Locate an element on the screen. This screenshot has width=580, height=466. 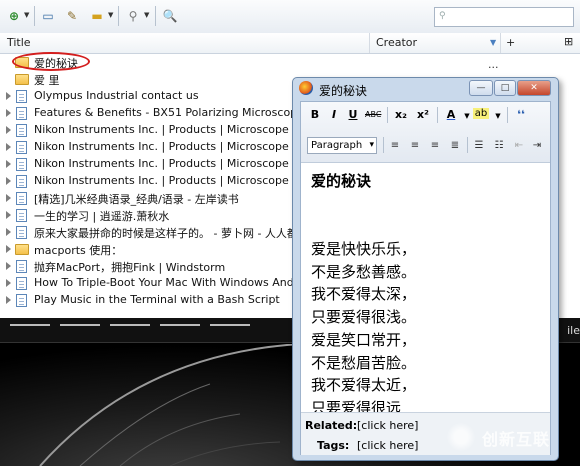
column-creator: Creator is located at coordinates (396, 42).